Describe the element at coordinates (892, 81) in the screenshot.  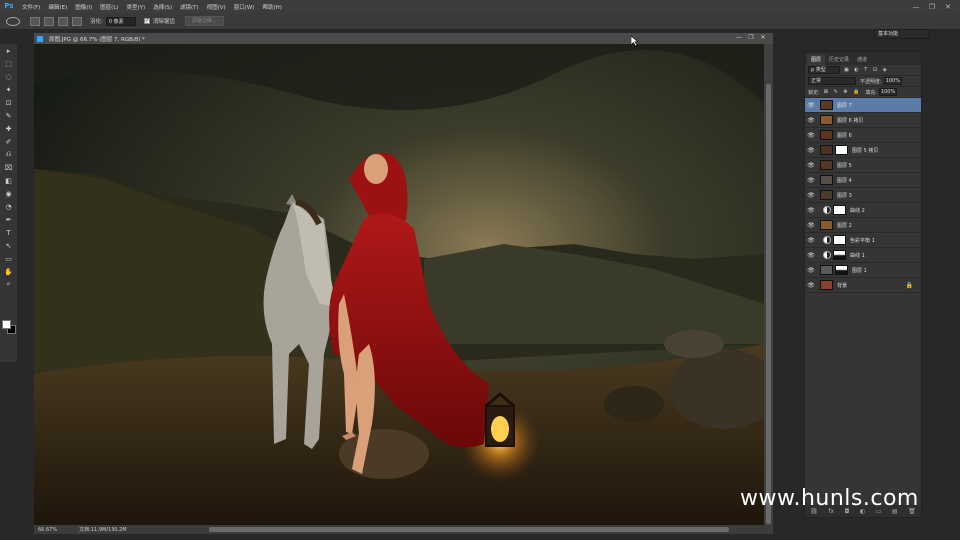
I see `opacity-input: 100%` at that location.